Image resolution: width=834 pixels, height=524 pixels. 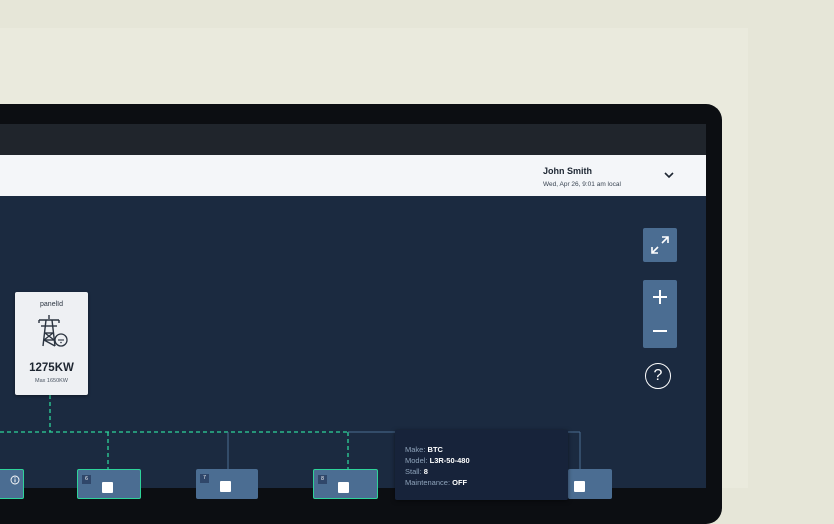 I want to click on charger-number: 8, so click(x=322, y=479).